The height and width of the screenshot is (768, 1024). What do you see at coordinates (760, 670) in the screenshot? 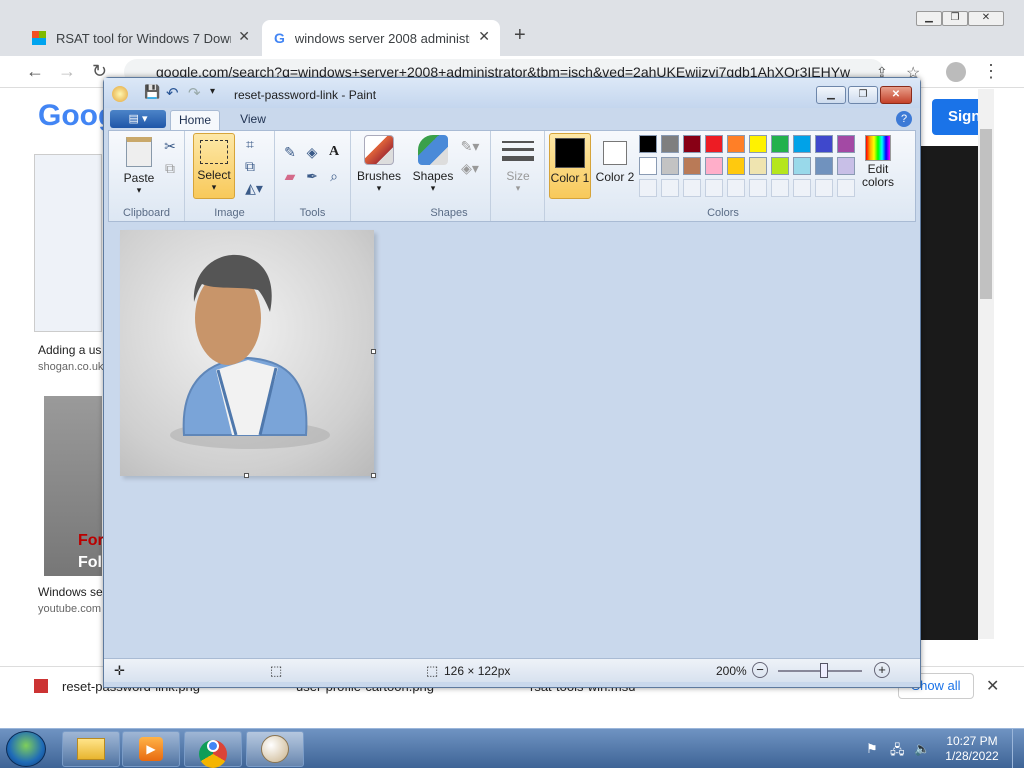
I see `zoom-out-button: −` at bounding box center [760, 670].